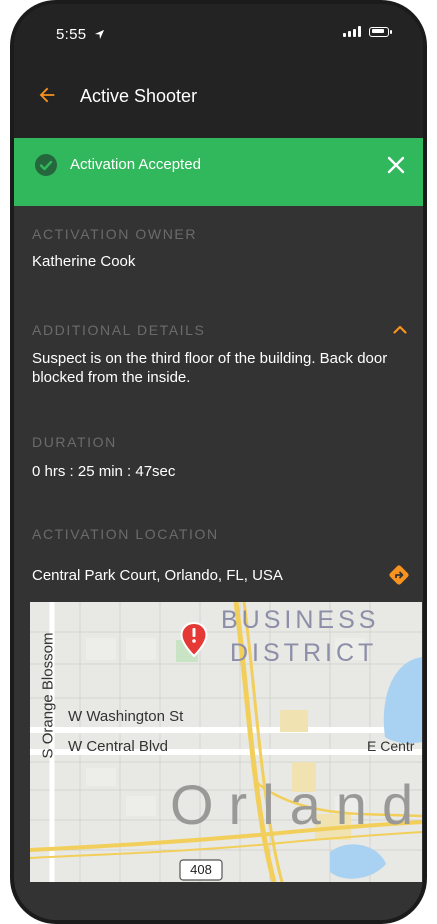 The image size is (437, 924). Describe the element at coordinates (115, 234) in the screenshot. I see `activation-owner-label: ACTIVATION OWNER` at that location.